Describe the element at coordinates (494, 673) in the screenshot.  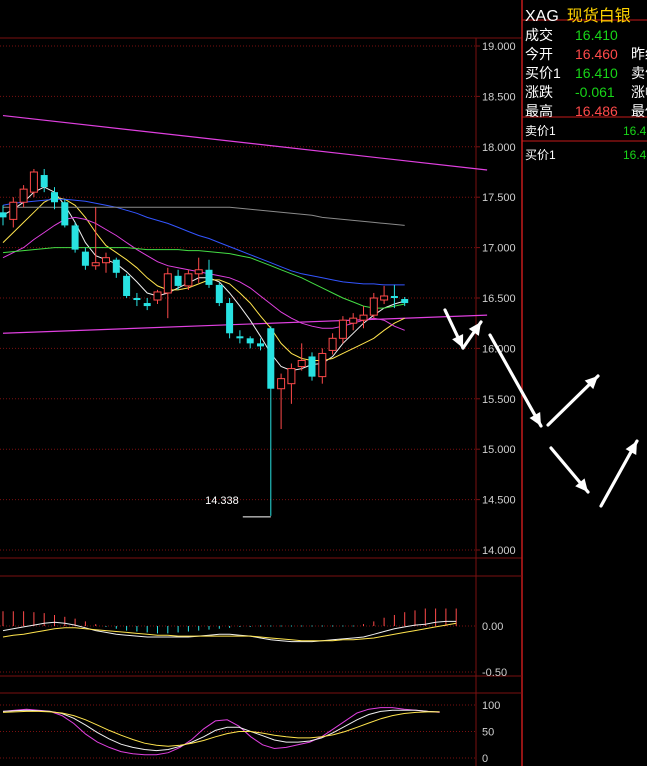
I see `y-tick-label: -0.50` at that location.